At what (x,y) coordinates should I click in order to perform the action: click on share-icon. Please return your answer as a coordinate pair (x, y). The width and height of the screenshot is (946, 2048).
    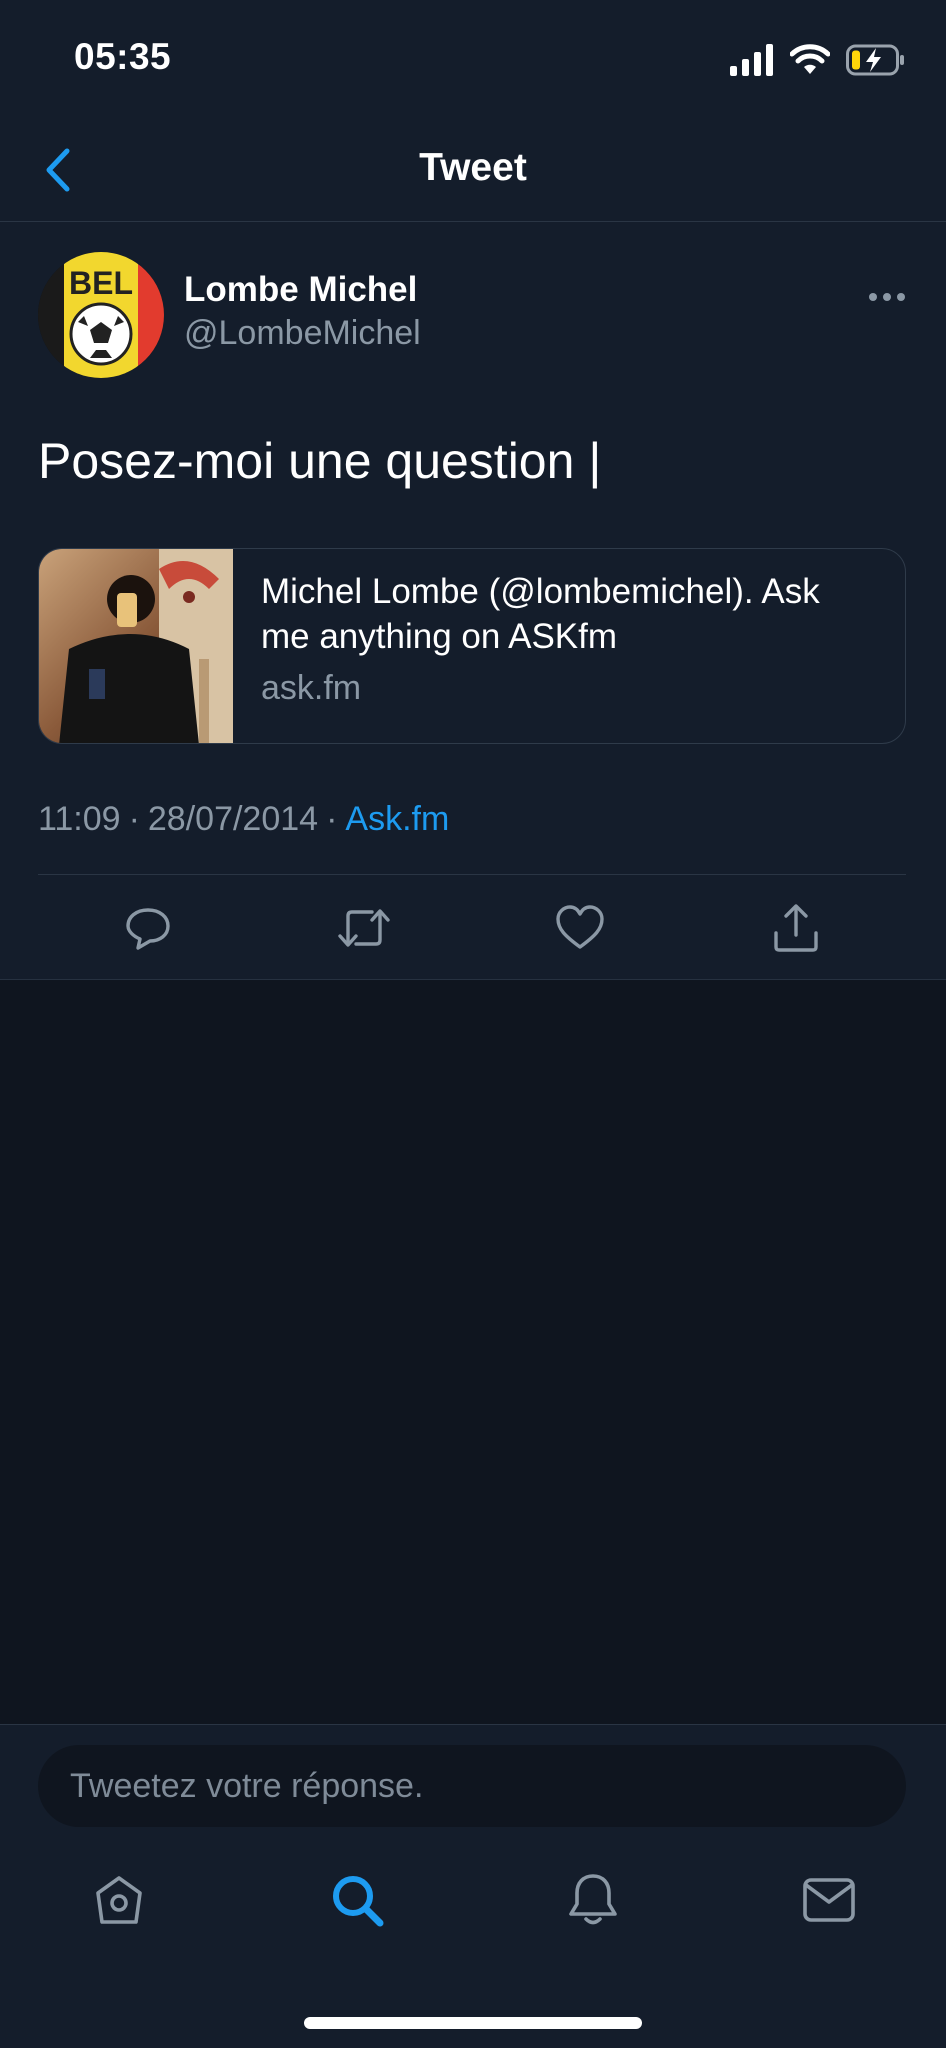
    Looking at the image, I should click on (796, 928).